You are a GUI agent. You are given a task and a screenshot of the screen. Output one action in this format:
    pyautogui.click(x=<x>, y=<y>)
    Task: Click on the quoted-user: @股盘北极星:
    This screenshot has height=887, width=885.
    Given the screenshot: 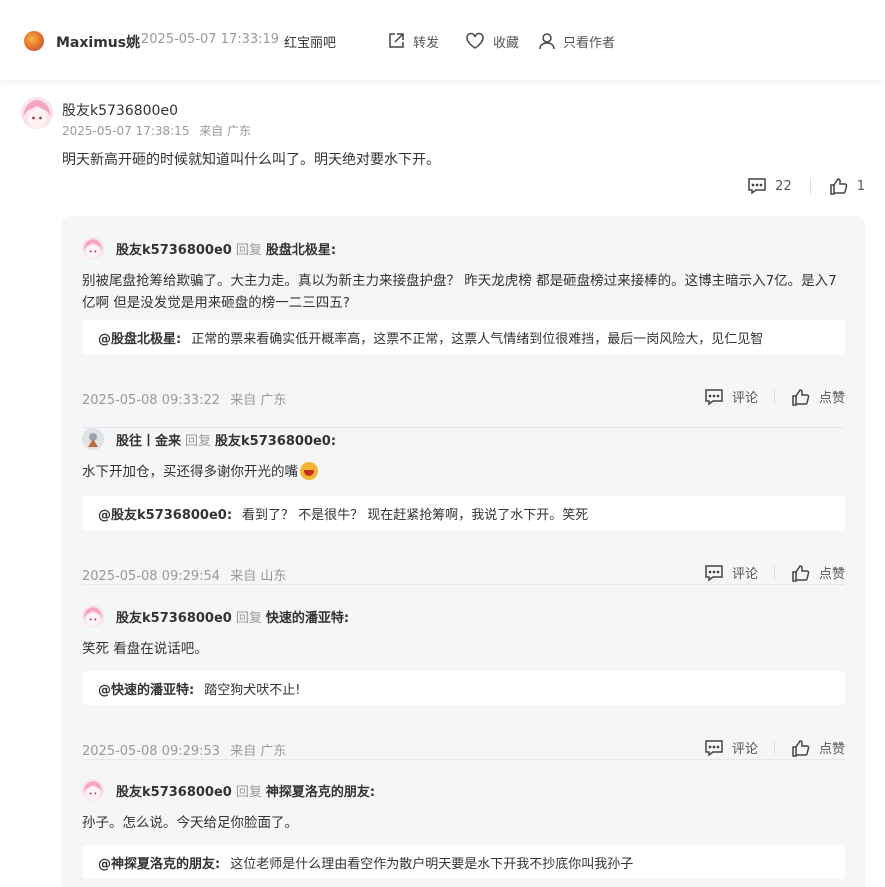 What is the action you would take?
    pyautogui.click(x=139, y=337)
    